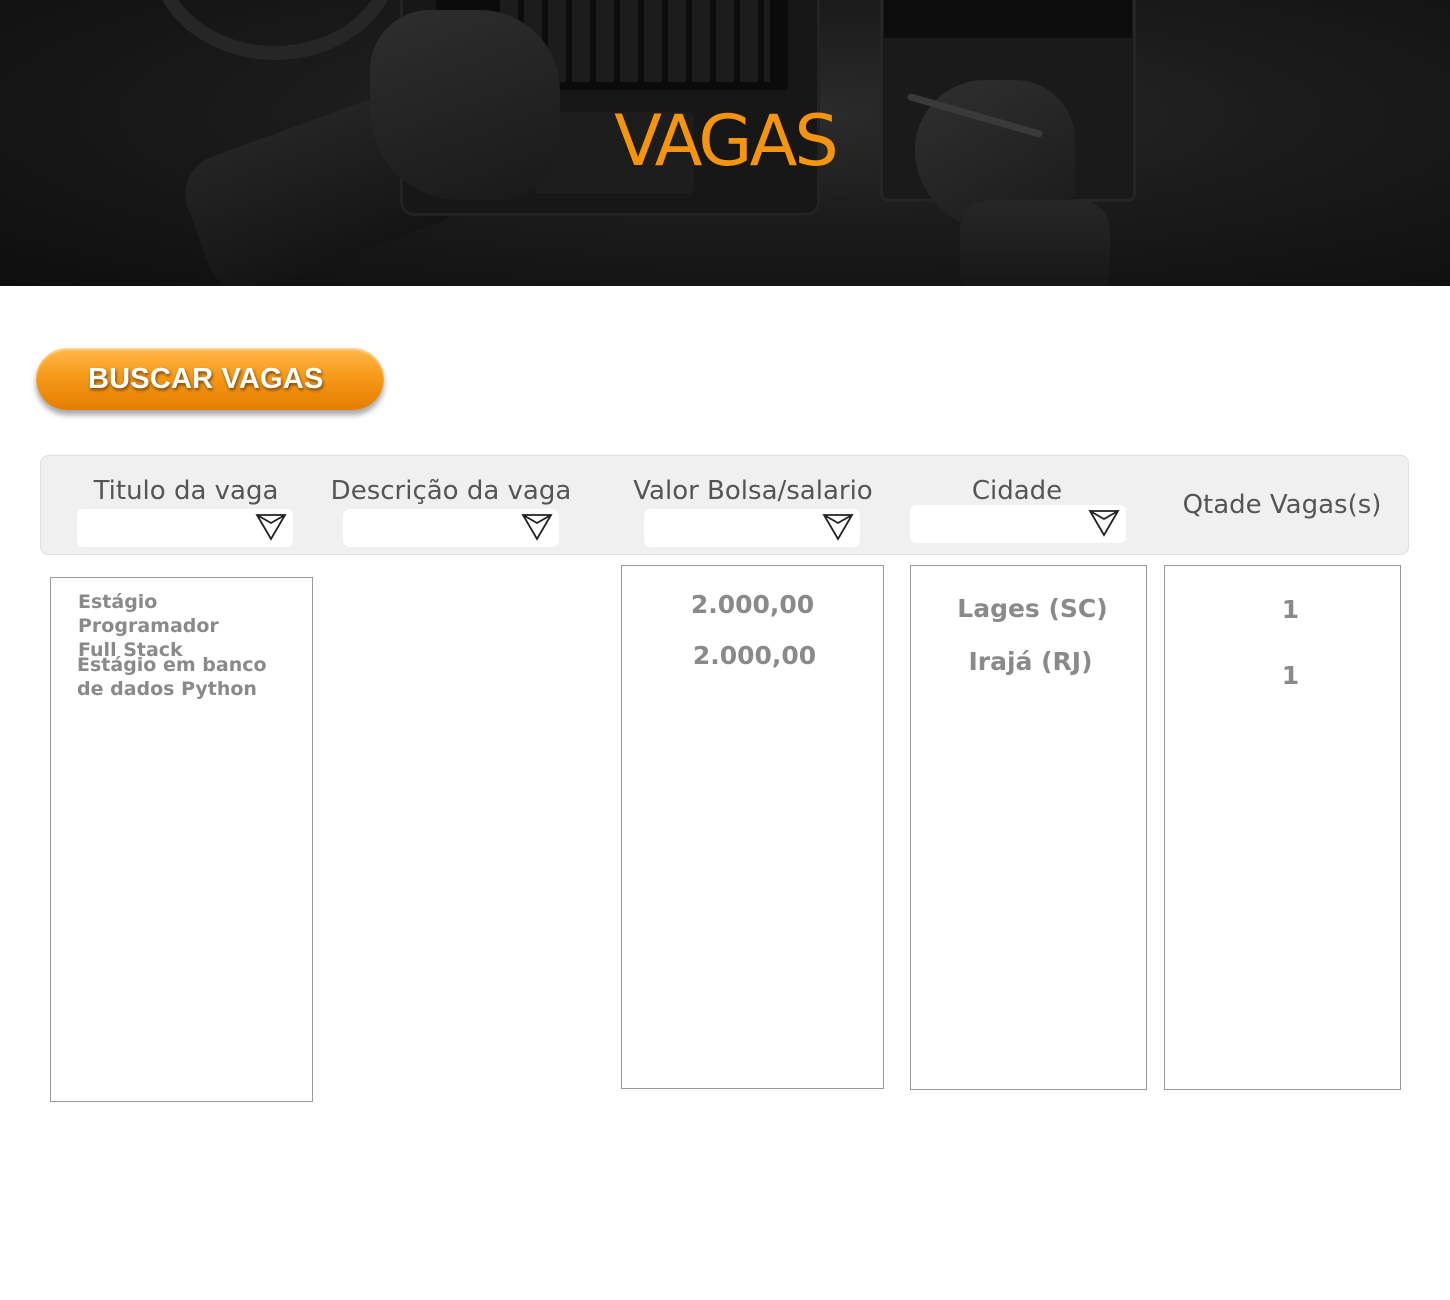 The height and width of the screenshot is (1300, 1450). What do you see at coordinates (1017, 491) in the screenshot?
I see `column-header-city: Cidade` at bounding box center [1017, 491].